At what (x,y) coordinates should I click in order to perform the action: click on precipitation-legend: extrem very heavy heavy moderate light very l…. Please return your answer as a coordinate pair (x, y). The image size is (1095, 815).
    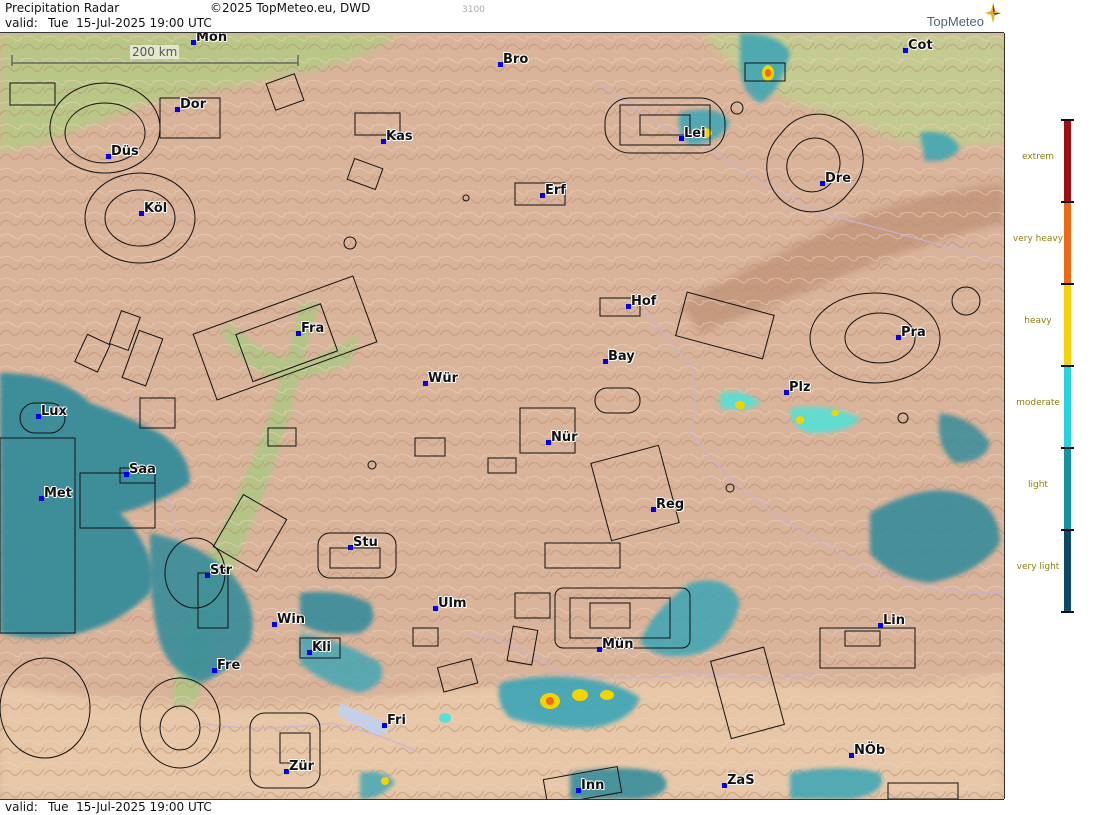
    Looking at the image, I should click on (1050, 407).